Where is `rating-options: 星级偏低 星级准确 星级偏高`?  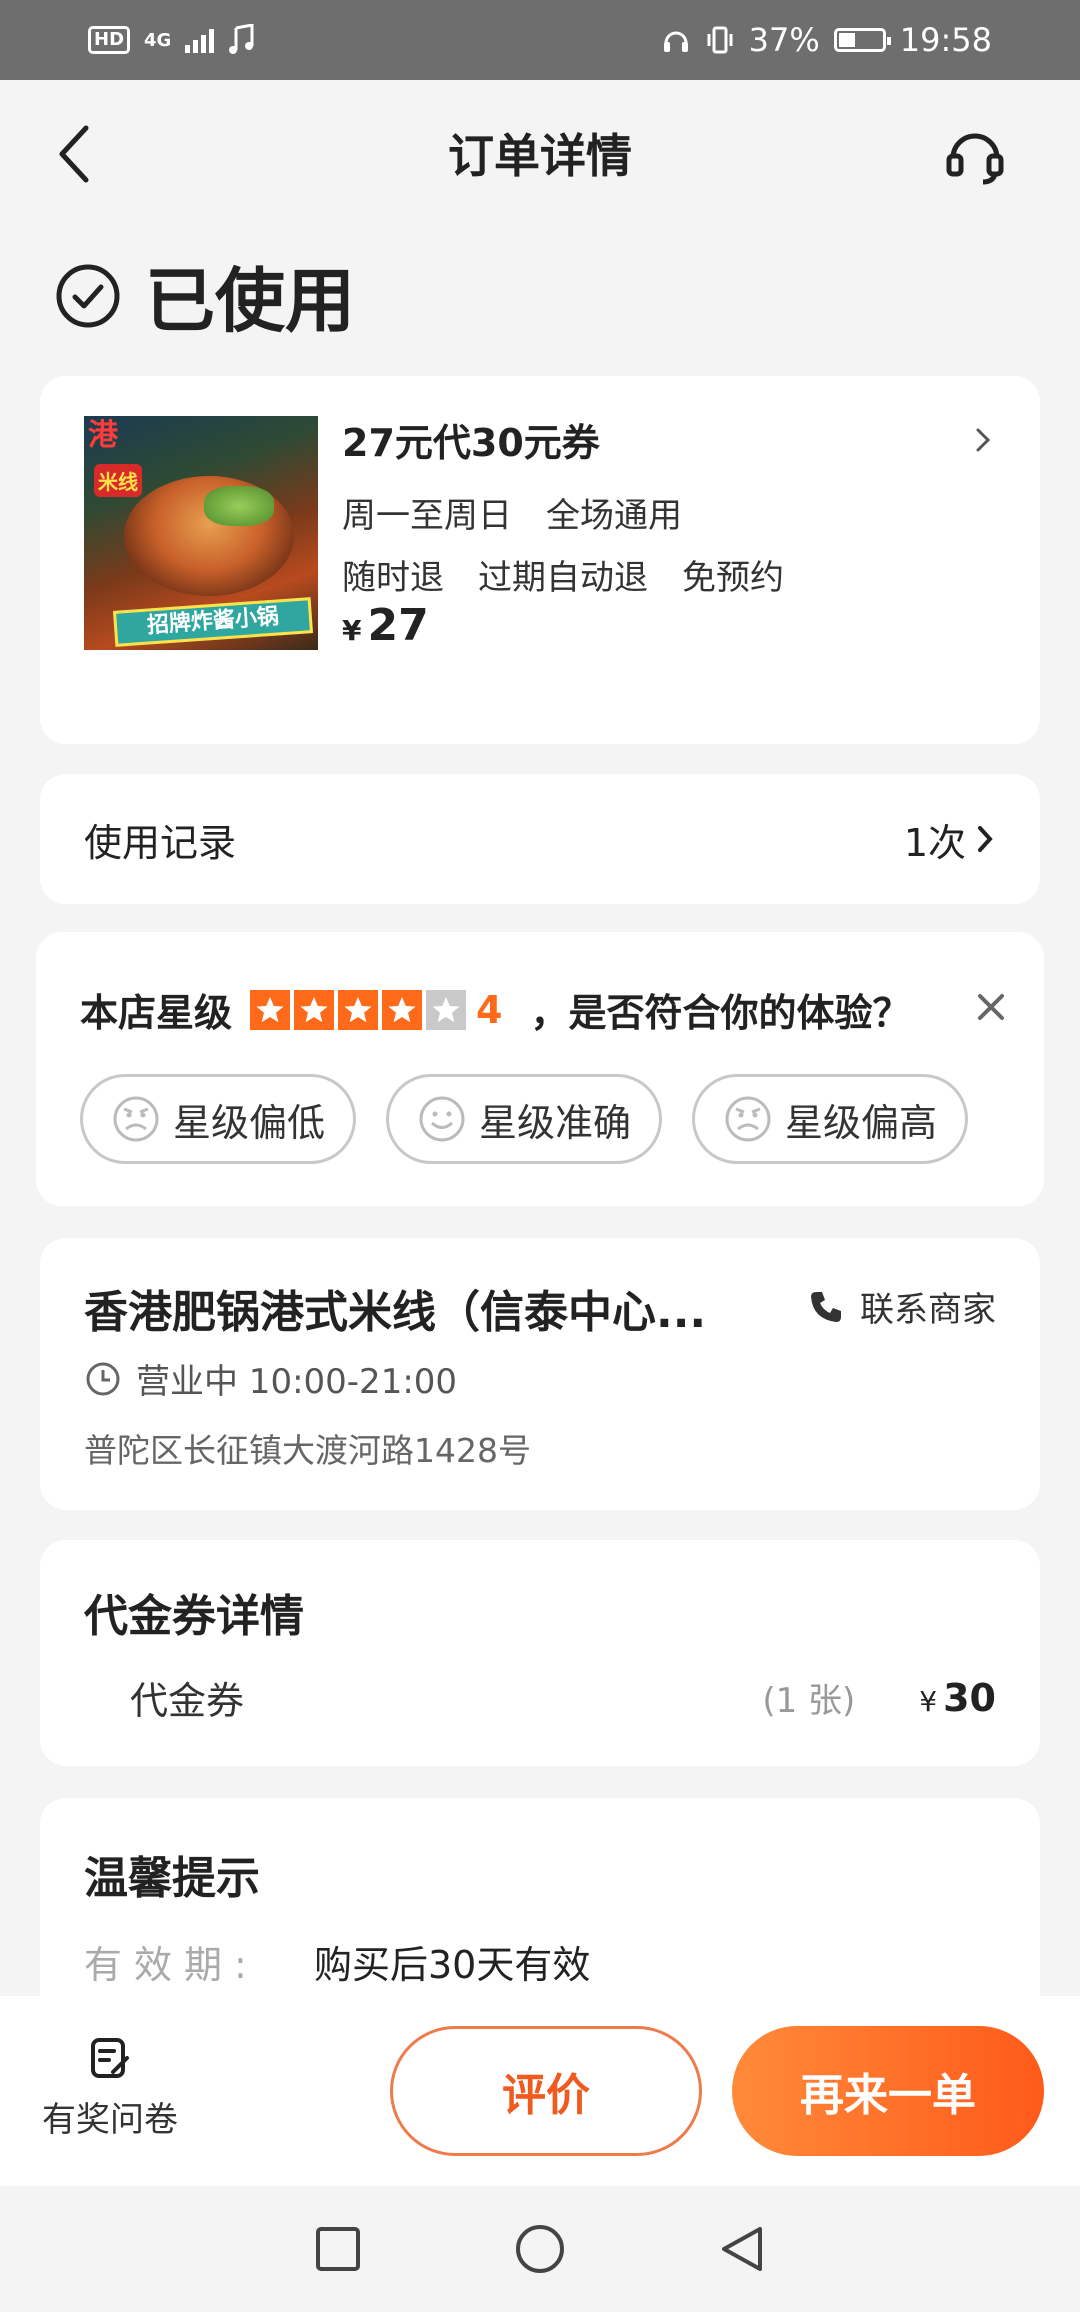
rating-options: 星级偏低 星级准确 星级偏高 is located at coordinates (524, 1119).